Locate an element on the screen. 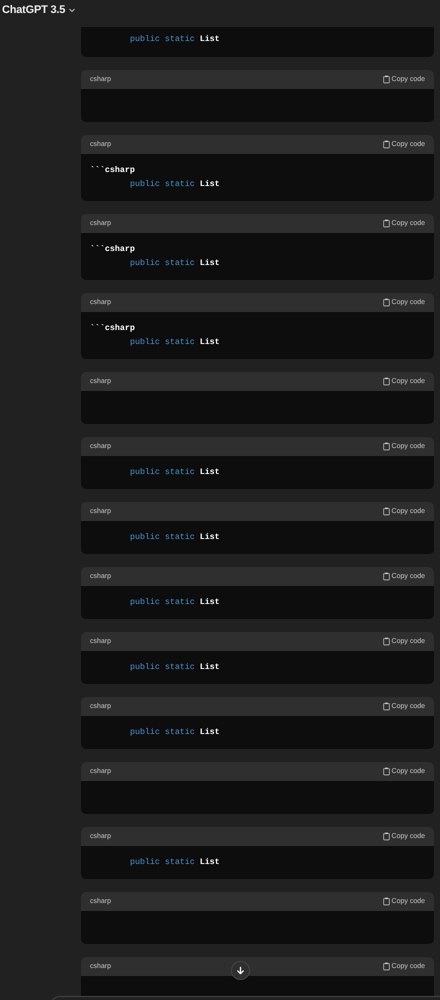 The height and width of the screenshot is (1000, 440). model-selector: ChatGPT 3.5 is located at coordinates (39, 10).